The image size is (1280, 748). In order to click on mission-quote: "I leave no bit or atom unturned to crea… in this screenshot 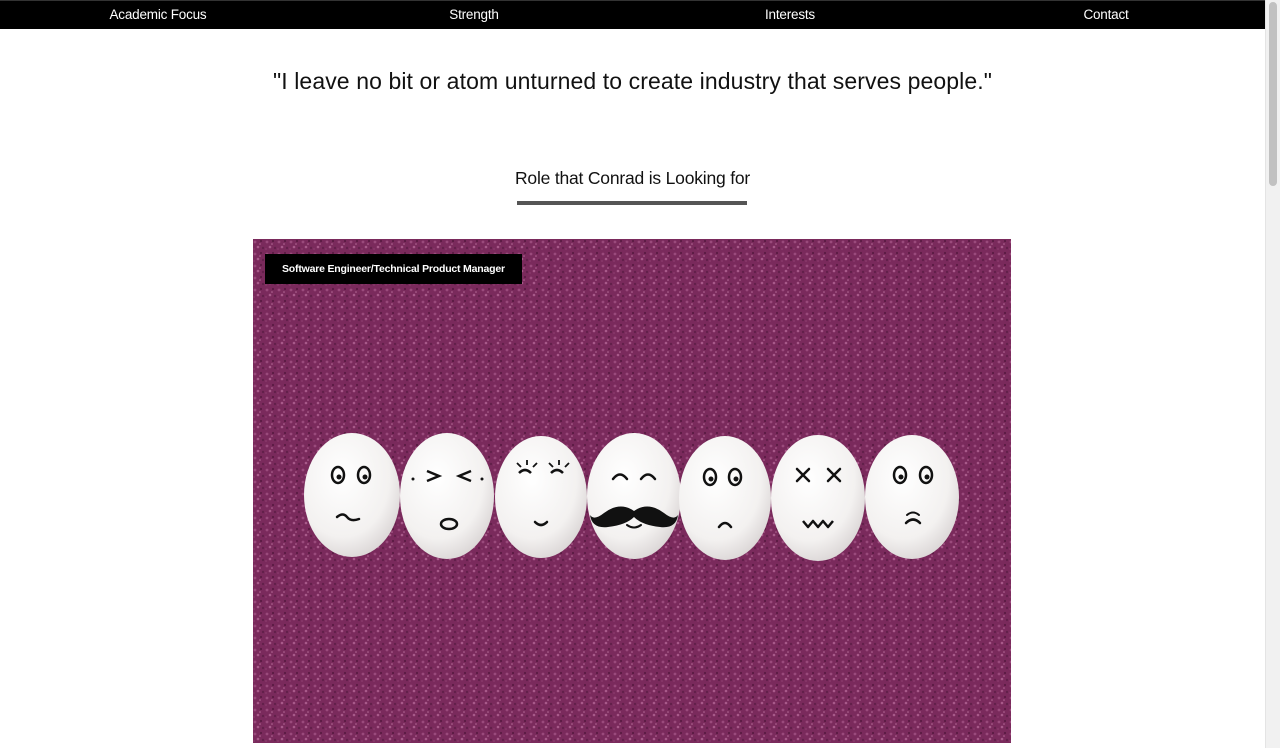, I will do `click(632, 81)`.